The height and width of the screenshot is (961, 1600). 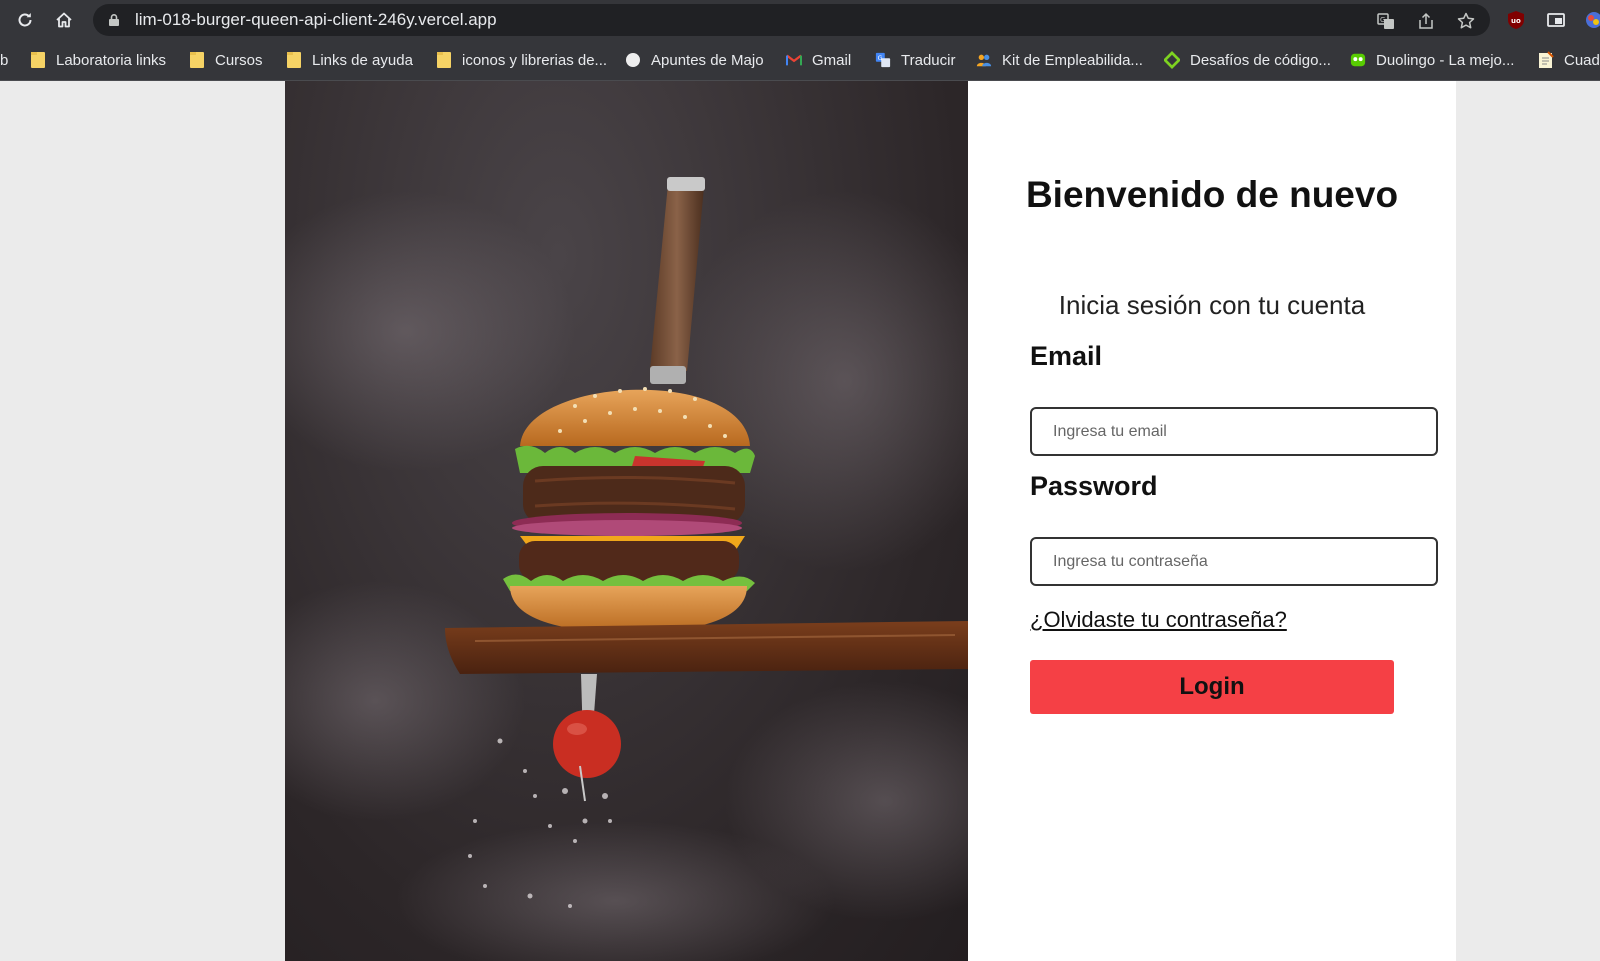 I want to click on bookmark-folder: Laboratoria links, so click(x=98, y=60).